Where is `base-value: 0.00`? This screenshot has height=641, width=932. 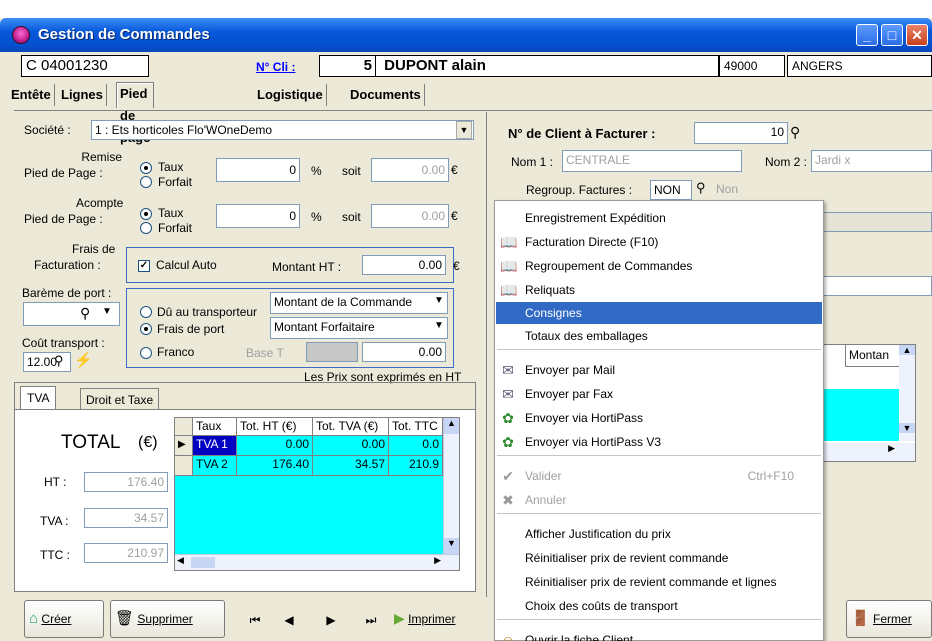
base-value: 0.00 is located at coordinates (404, 352).